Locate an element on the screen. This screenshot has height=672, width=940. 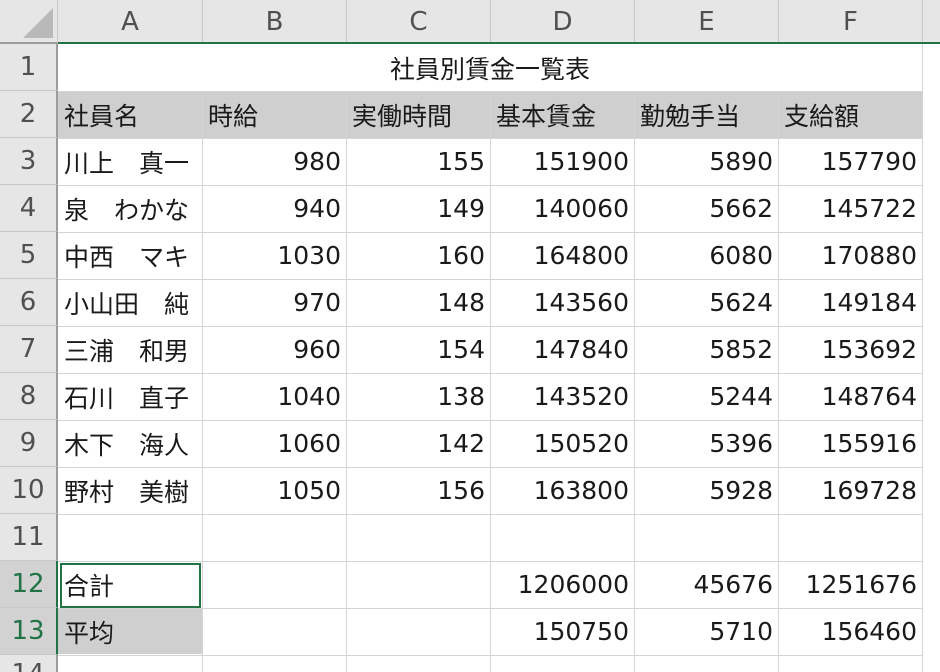
column-header-d: D is located at coordinates (563, 22).